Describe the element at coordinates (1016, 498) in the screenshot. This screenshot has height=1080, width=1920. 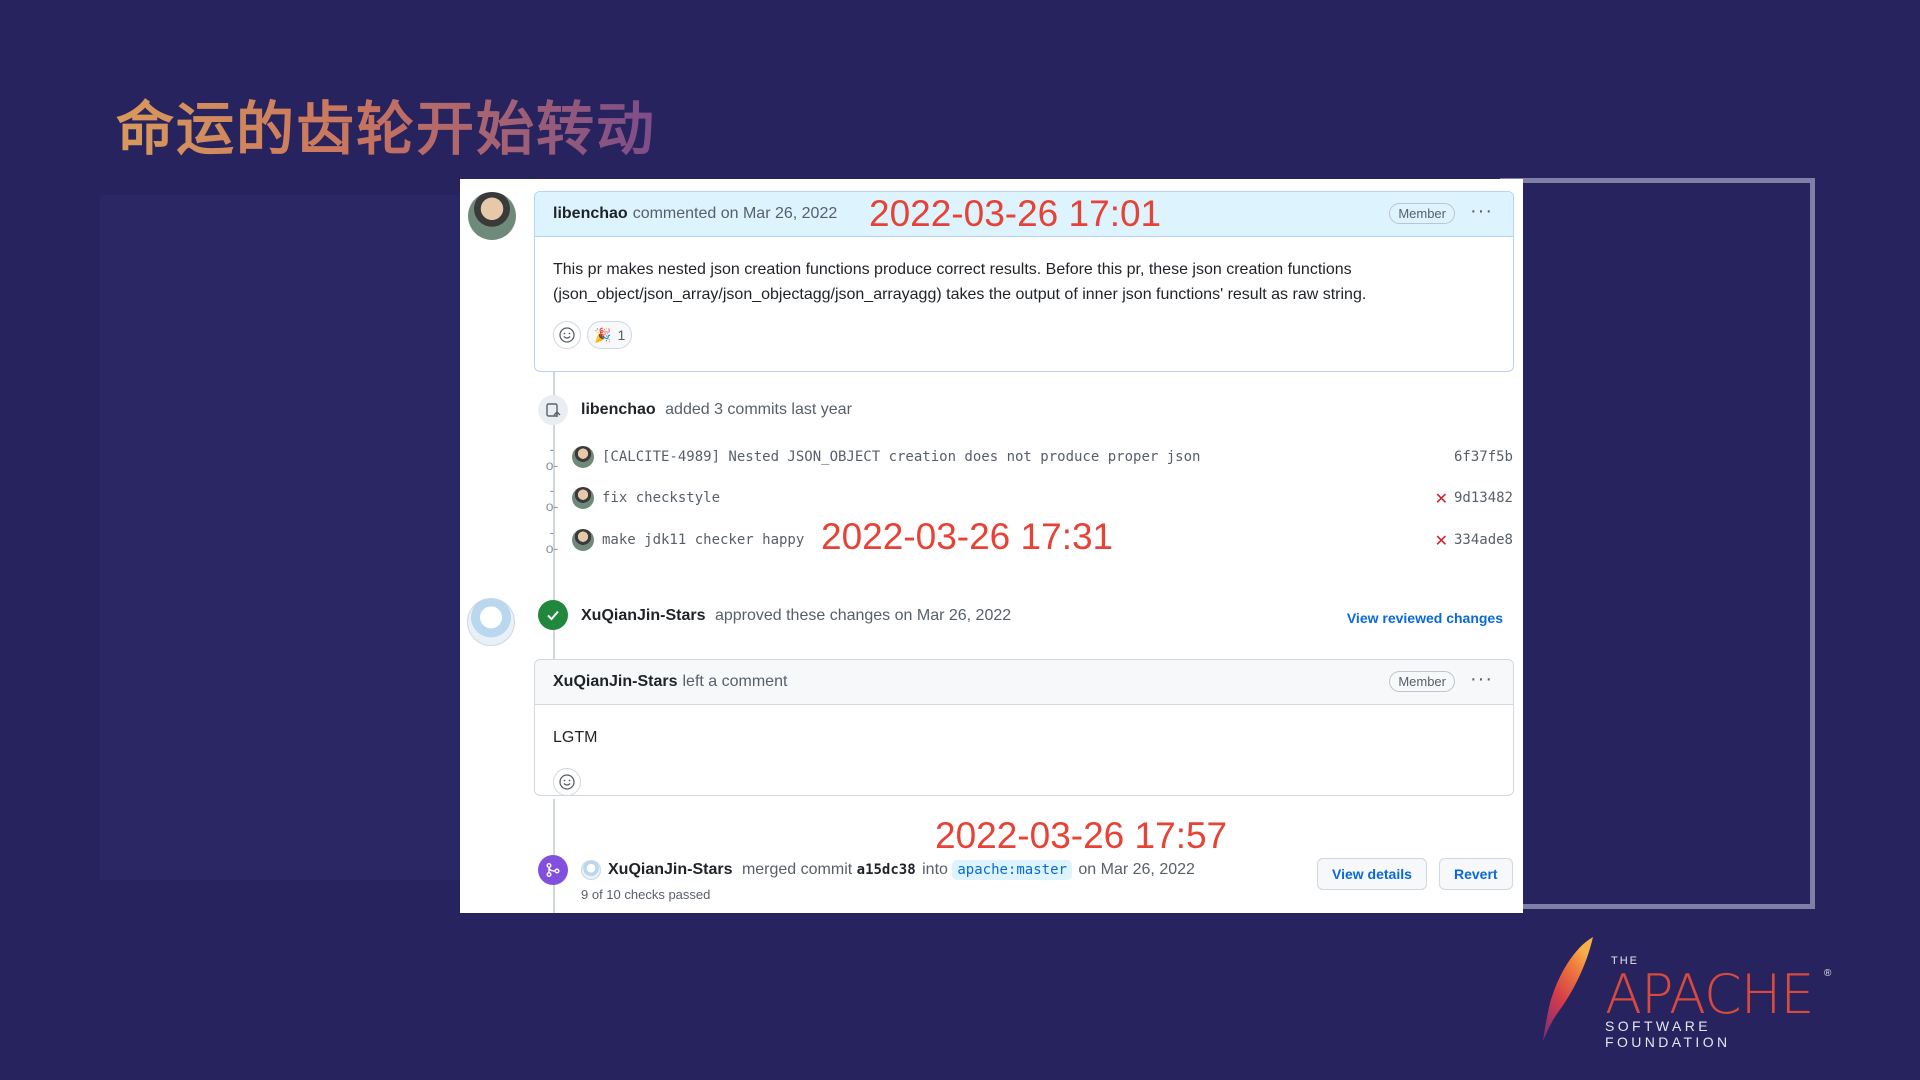
I see `commit-row: -o- fix checkstyle ✕ 9d13482` at that location.